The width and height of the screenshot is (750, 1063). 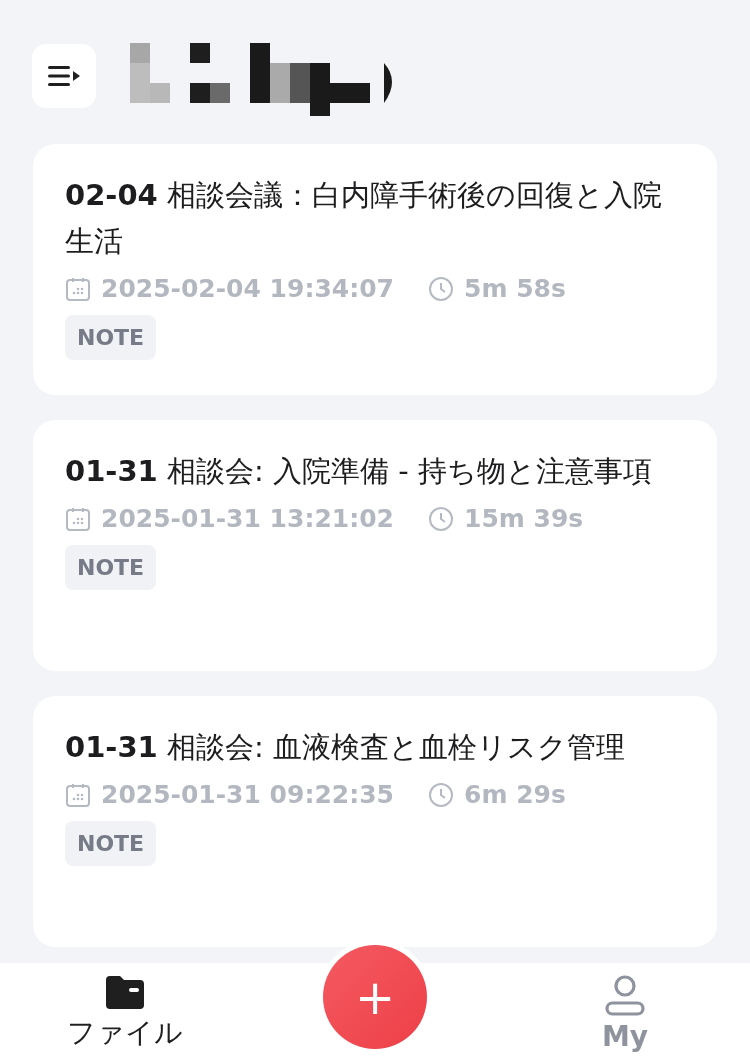 I want to click on menu-icon, so click(x=64, y=76).